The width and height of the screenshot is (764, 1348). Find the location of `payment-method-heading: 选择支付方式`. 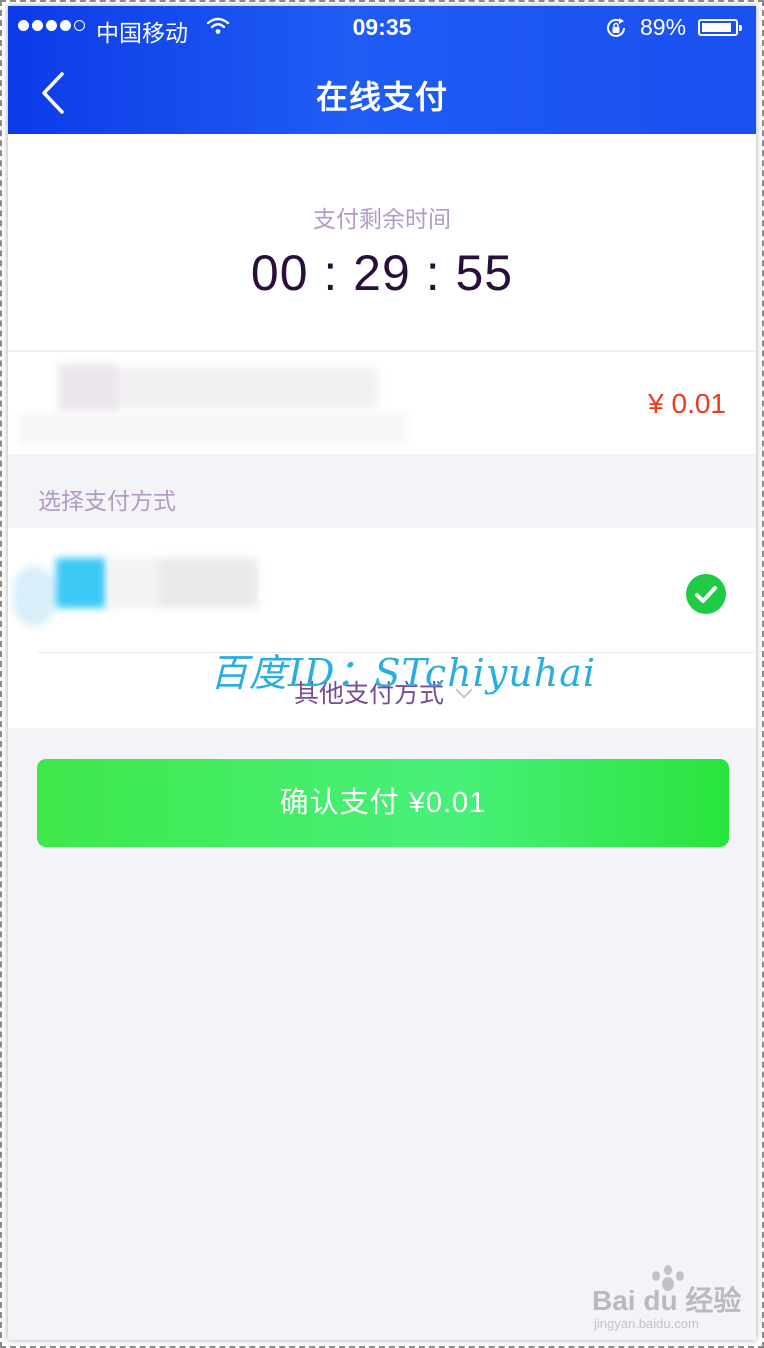

payment-method-heading: 选择支付方式 is located at coordinates (107, 501).